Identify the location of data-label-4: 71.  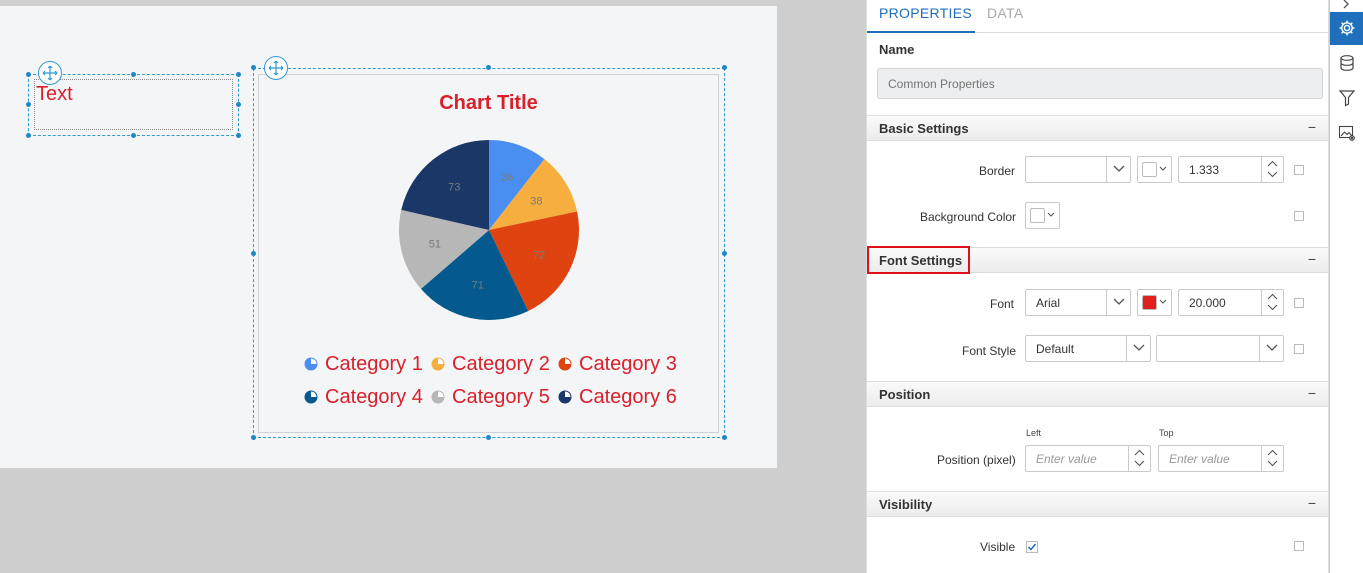
(478, 286).